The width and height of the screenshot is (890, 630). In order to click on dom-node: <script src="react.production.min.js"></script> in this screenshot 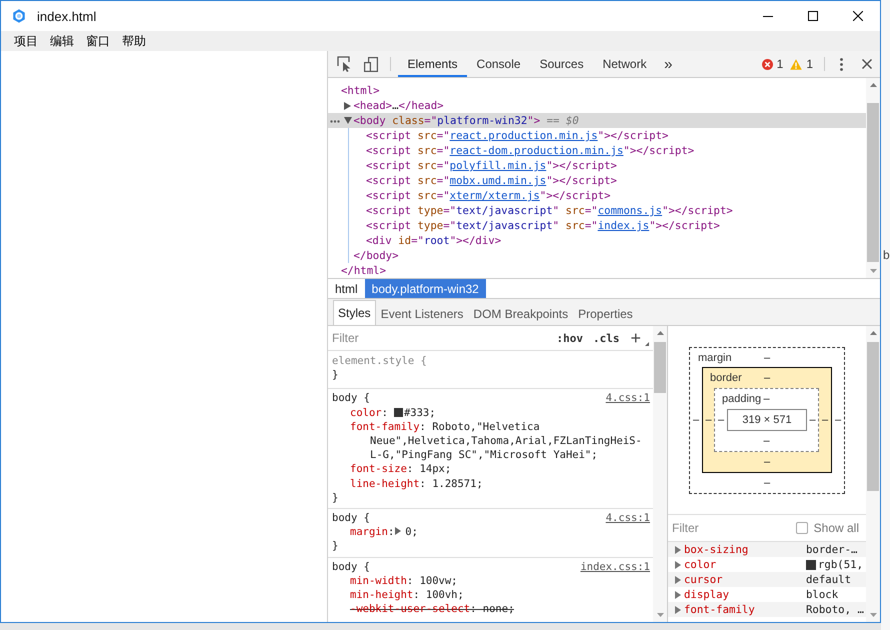, I will do `click(597, 135)`.